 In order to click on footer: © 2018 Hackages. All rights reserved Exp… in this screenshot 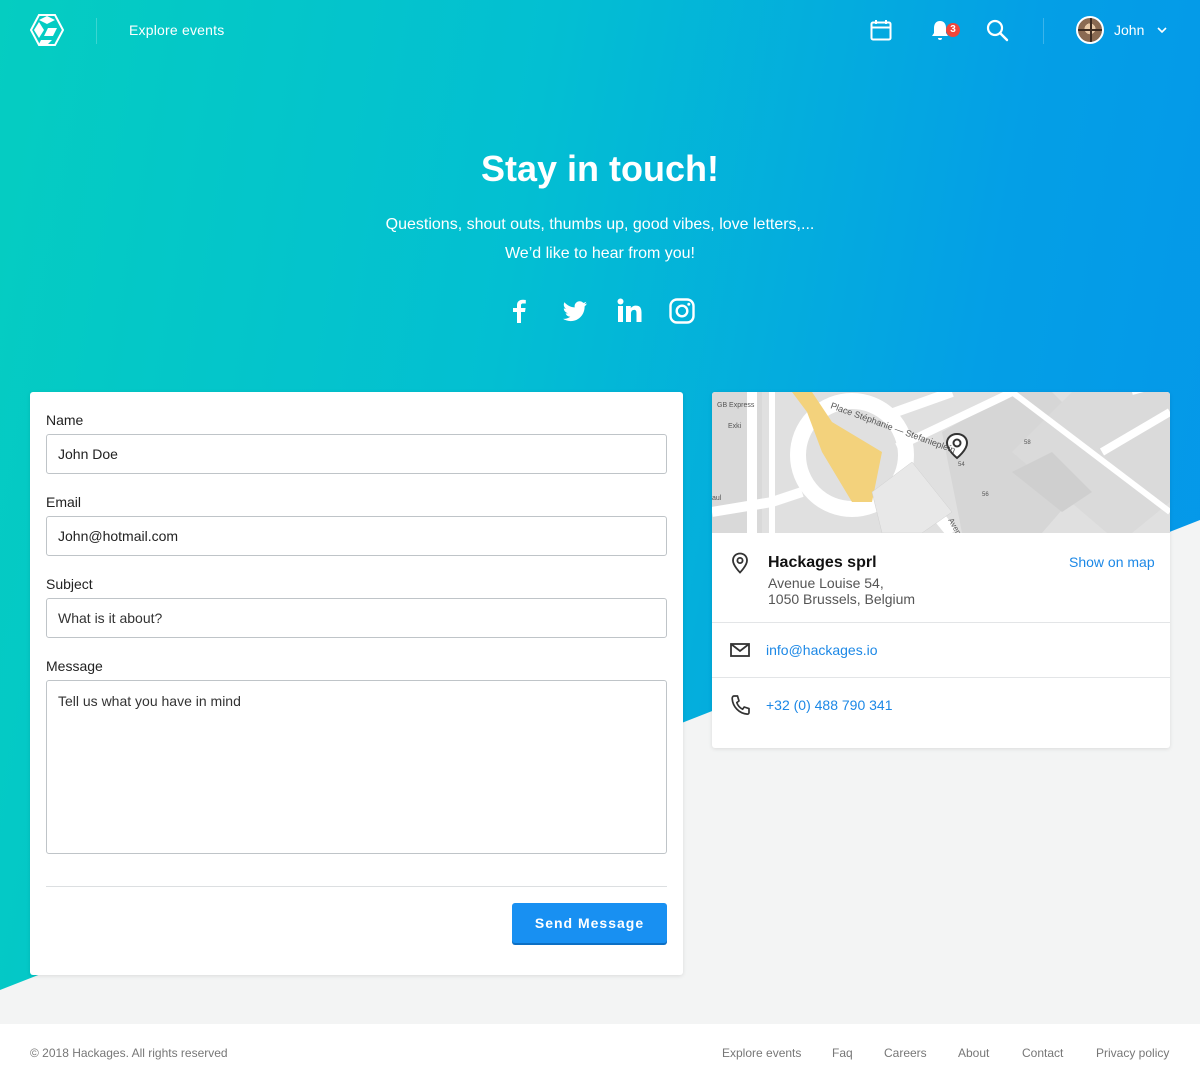, I will do `click(600, 1054)`.